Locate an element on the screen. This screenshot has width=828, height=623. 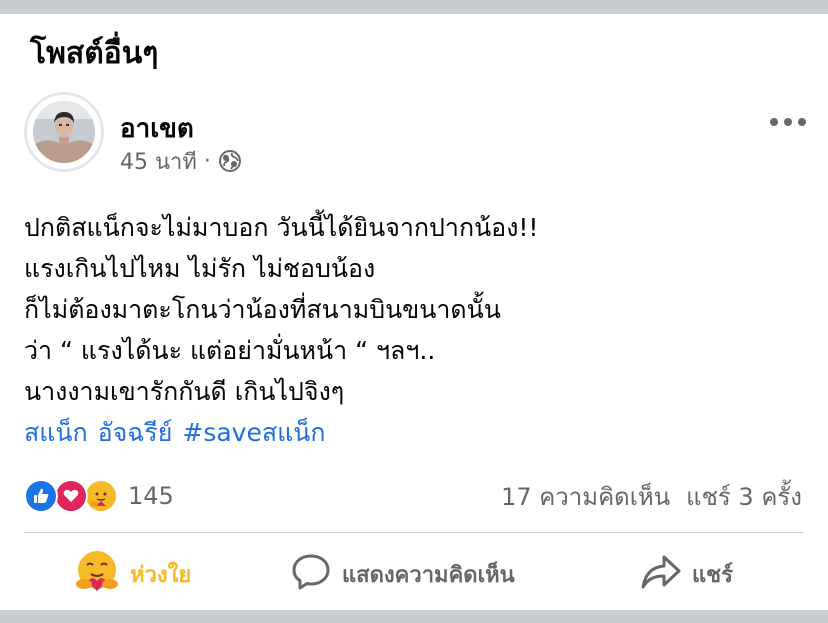
share-count-link: แชร์ 3 ครั้ง is located at coordinates (744, 496).